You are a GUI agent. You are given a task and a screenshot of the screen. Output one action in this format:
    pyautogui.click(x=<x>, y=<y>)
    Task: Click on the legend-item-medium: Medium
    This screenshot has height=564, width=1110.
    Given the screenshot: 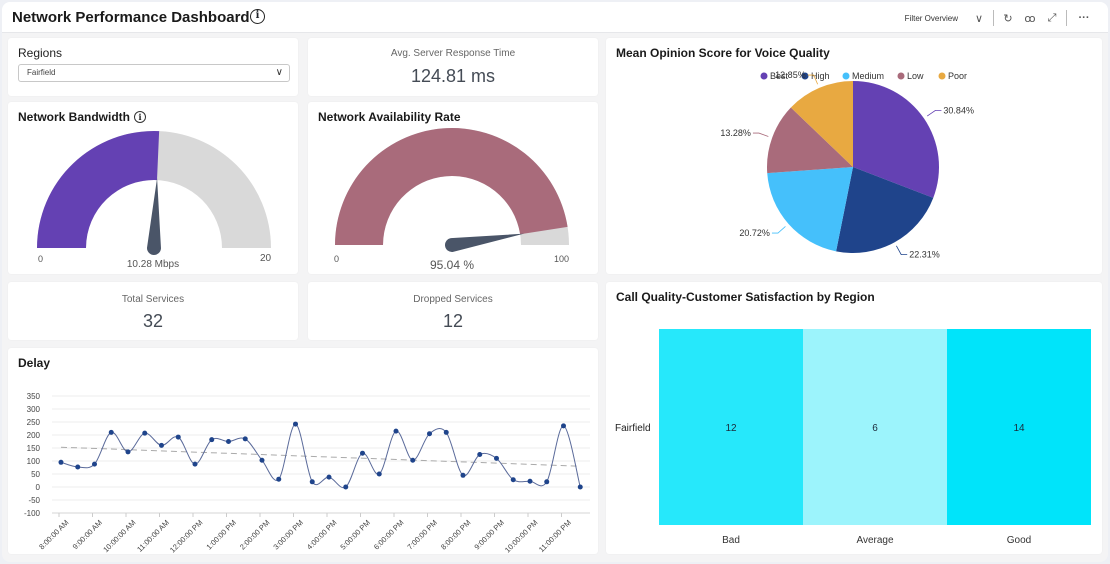 What is the action you would take?
    pyautogui.click(x=863, y=76)
    